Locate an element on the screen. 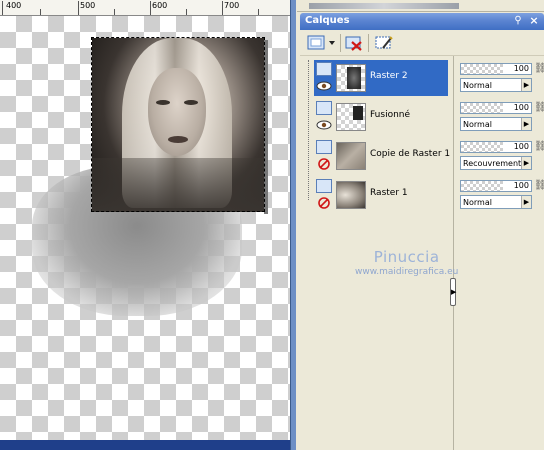 The image size is (544, 450). layer-row-fusionne: Fusionné is located at coordinates (381, 117).